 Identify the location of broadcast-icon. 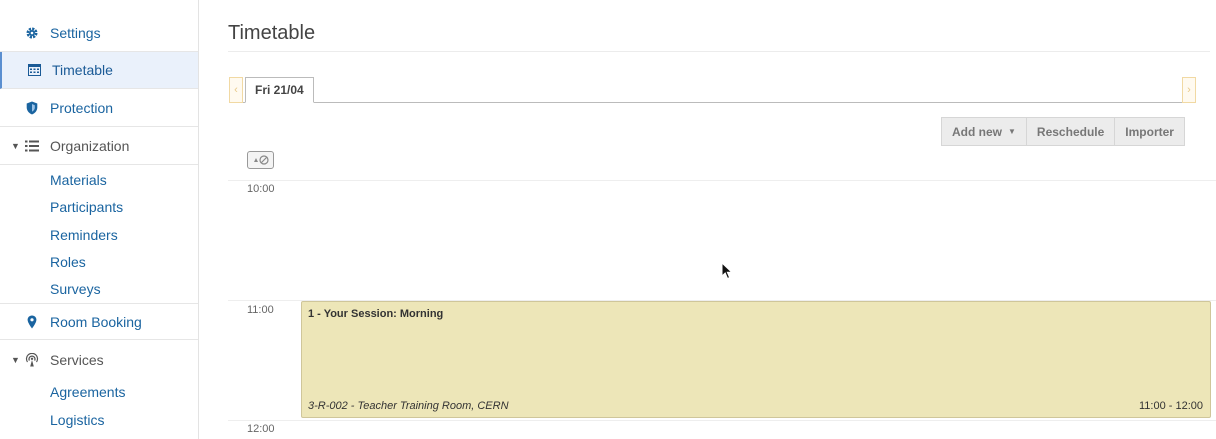
(32, 360).